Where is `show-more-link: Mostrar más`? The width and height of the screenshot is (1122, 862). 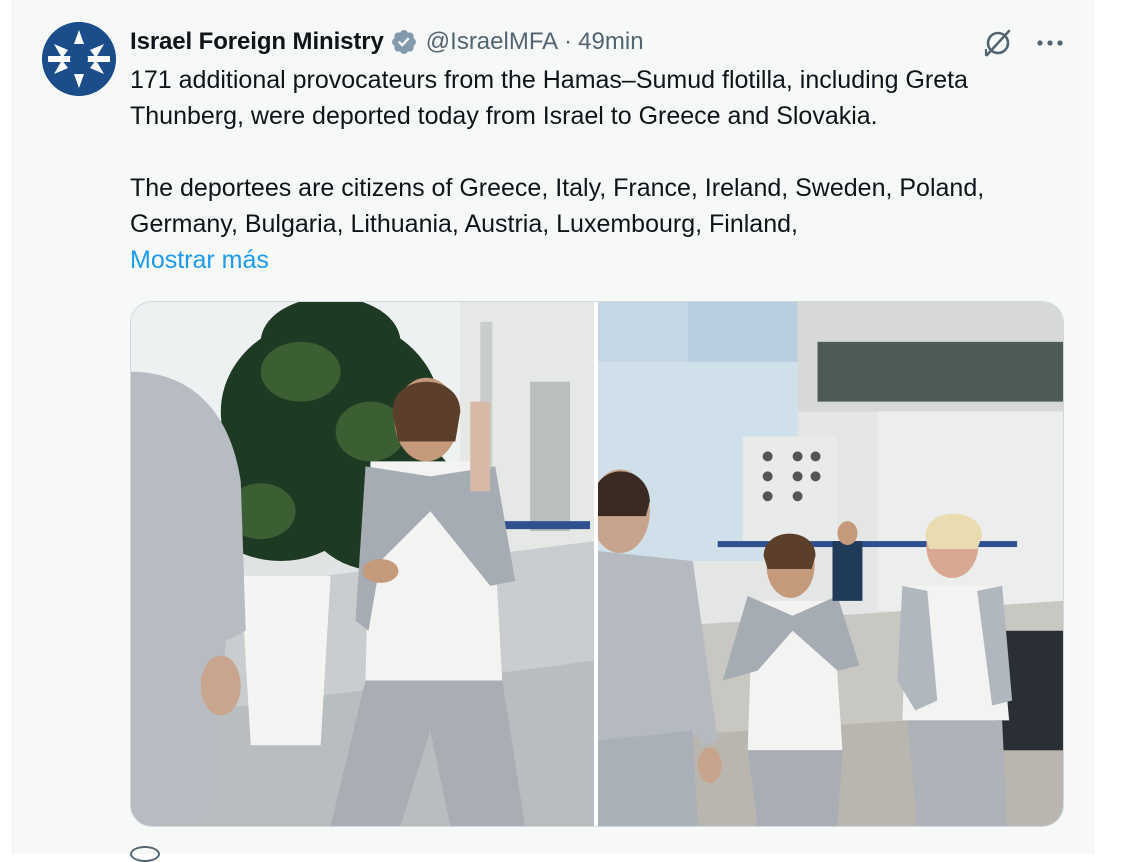 show-more-link: Mostrar más is located at coordinates (199, 260).